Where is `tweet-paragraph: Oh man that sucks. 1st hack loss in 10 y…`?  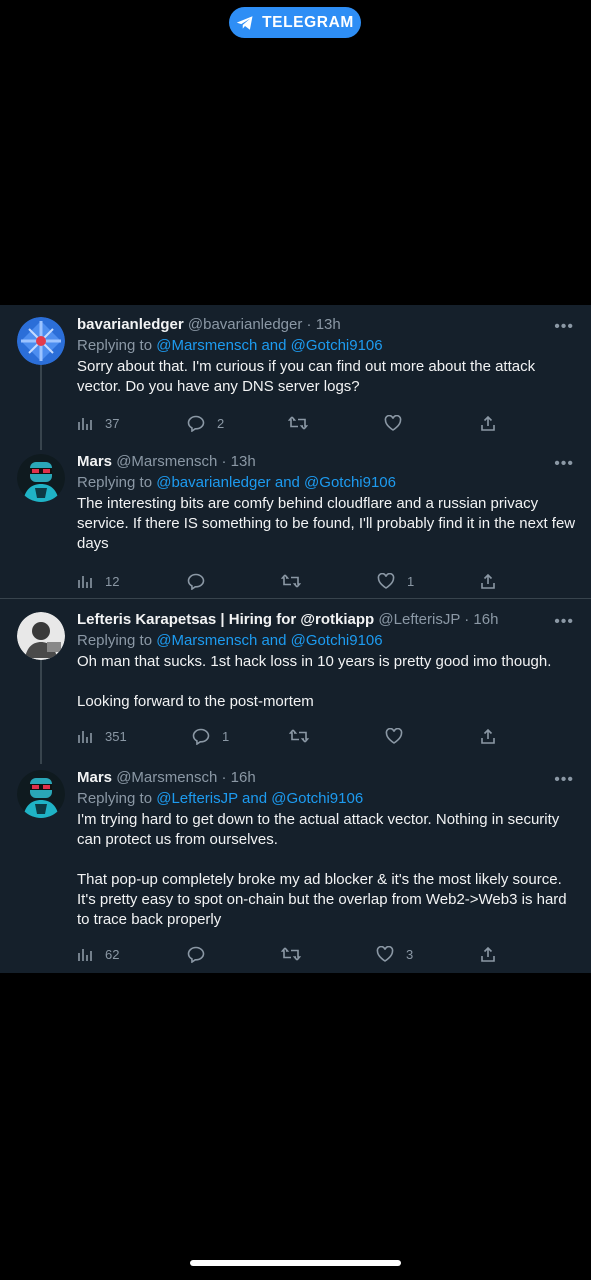
tweet-paragraph: Oh man that sucks. 1st hack loss in 10 y… is located at coordinates (314, 661).